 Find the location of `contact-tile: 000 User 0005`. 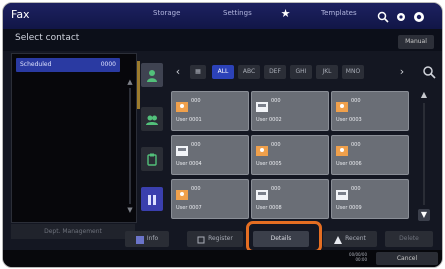

contact-tile: 000 User 0005 is located at coordinates (290, 155).